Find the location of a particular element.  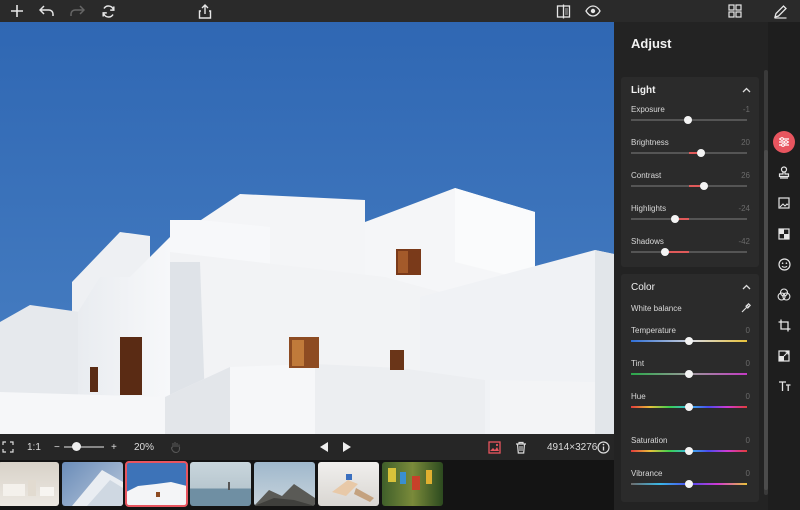

trash-icon is located at coordinates (521, 447).